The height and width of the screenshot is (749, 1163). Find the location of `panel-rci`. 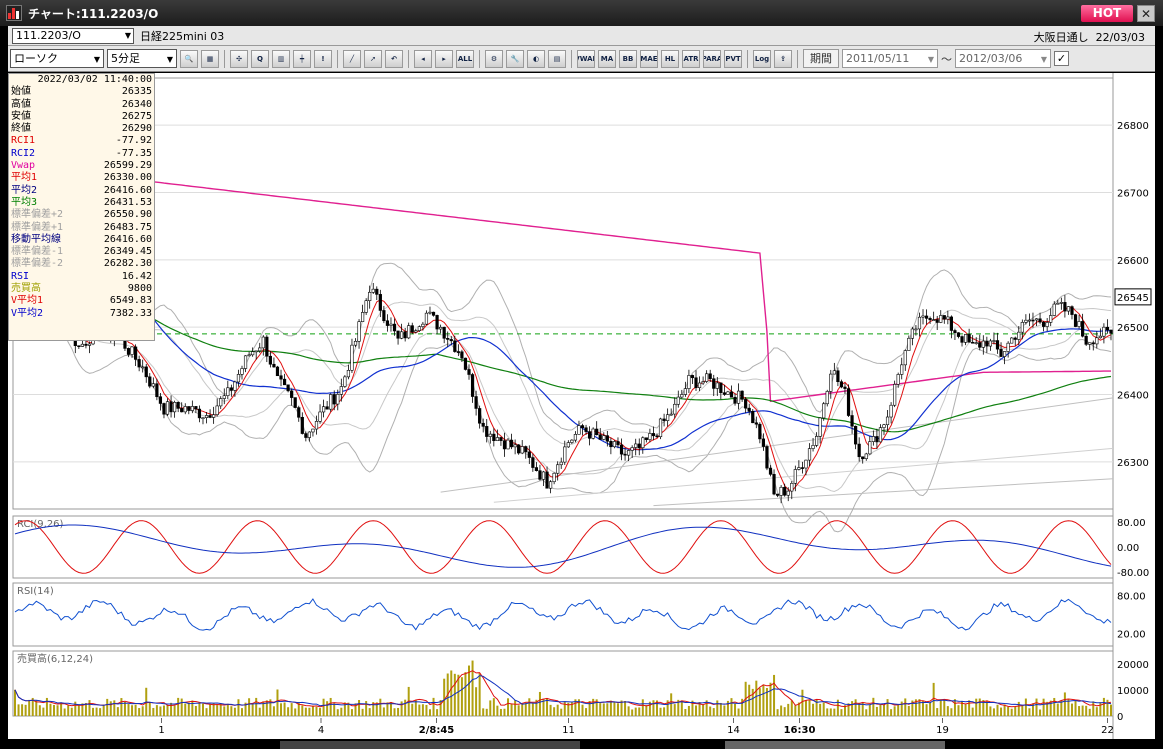

panel-rci is located at coordinates (563, 547).